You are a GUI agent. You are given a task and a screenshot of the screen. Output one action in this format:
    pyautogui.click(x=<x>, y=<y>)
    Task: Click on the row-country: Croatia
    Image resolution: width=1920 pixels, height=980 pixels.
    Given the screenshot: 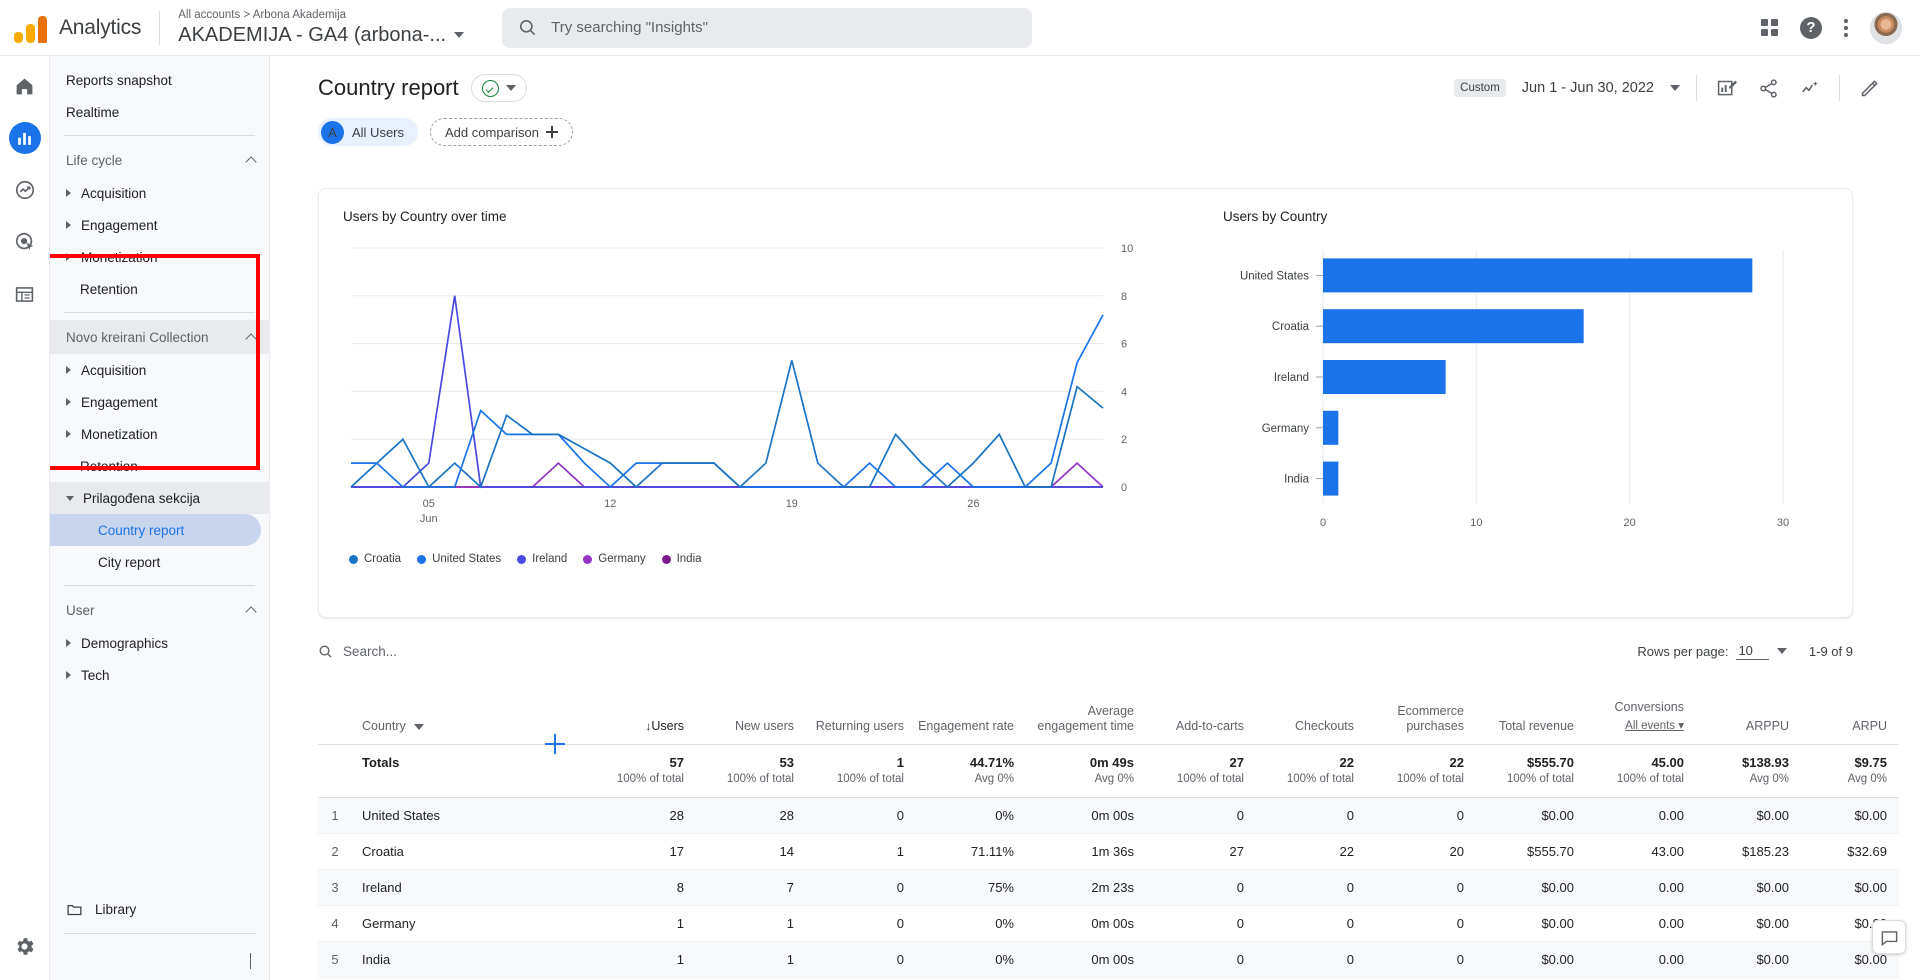 What is the action you would take?
    pyautogui.click(x=427, y=851)
    